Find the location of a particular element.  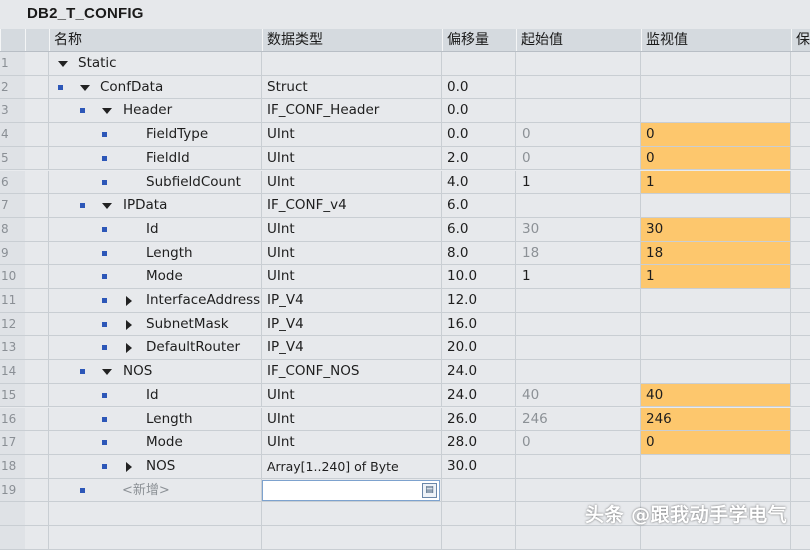

table-row: 15 UInt 24.0 40 40 Id is located at coordinates (405, 395).